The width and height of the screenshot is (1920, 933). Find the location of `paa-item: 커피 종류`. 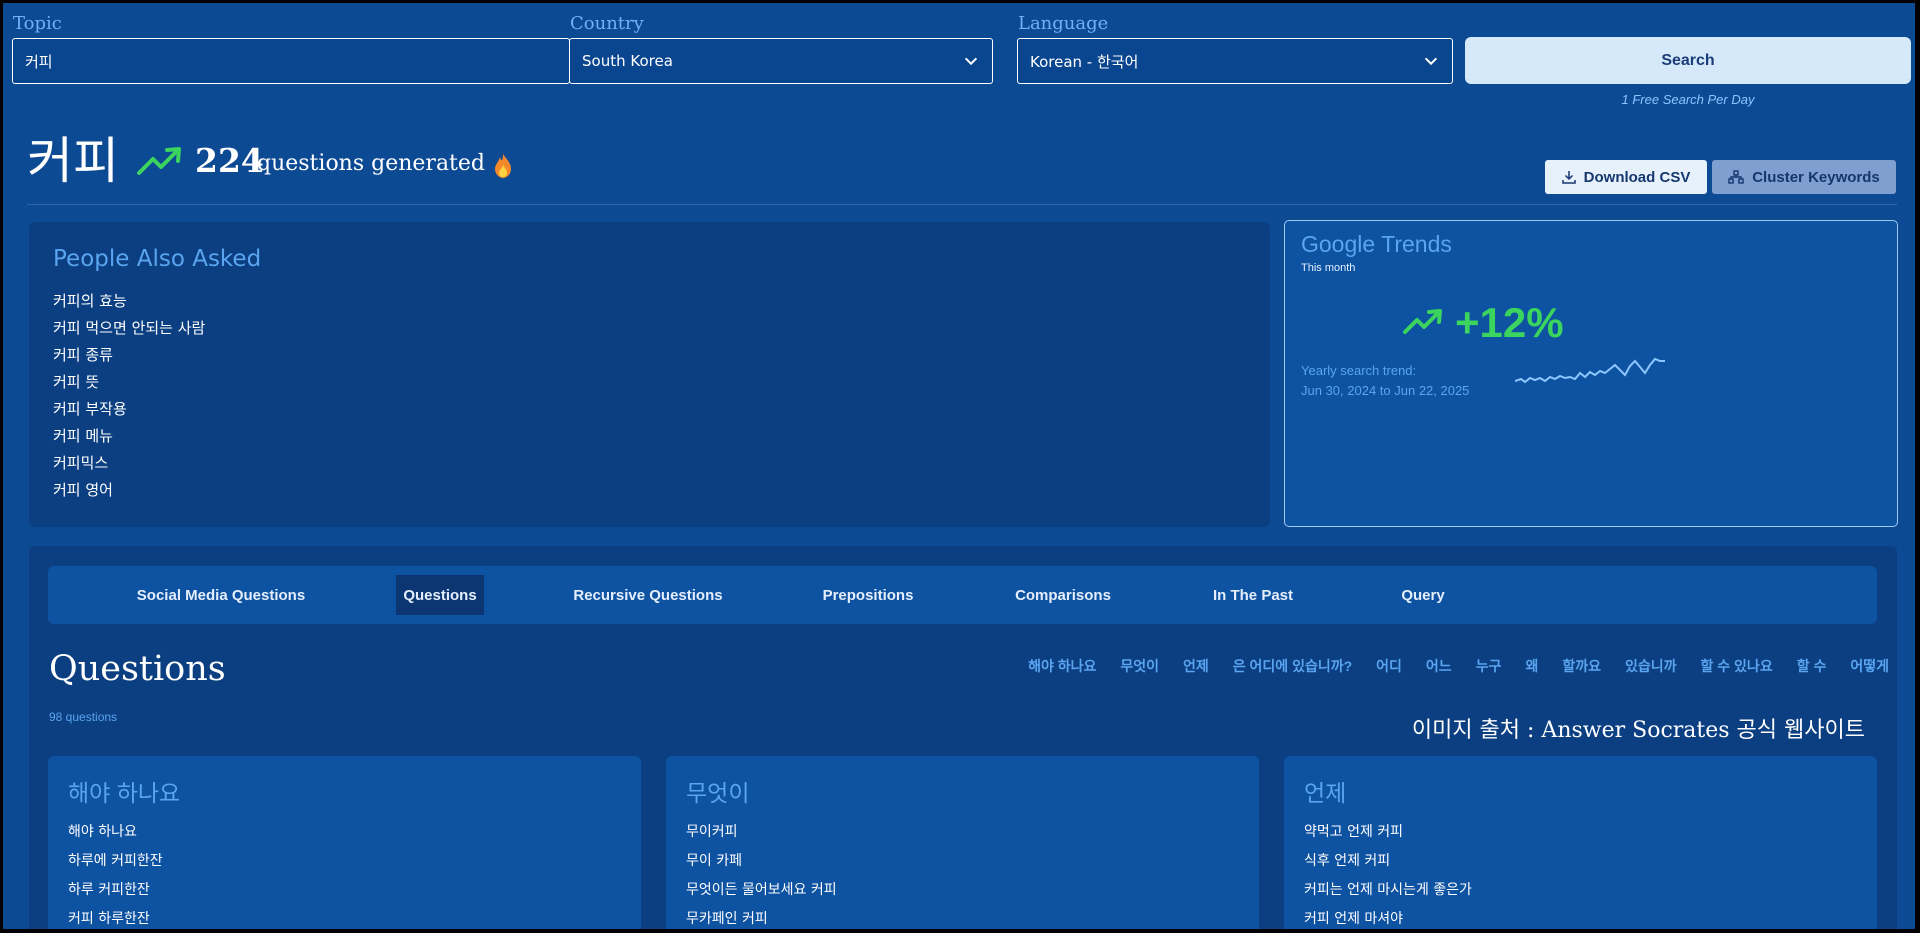

paa-item: 커피 종류 is located at coordinates (129, 355).